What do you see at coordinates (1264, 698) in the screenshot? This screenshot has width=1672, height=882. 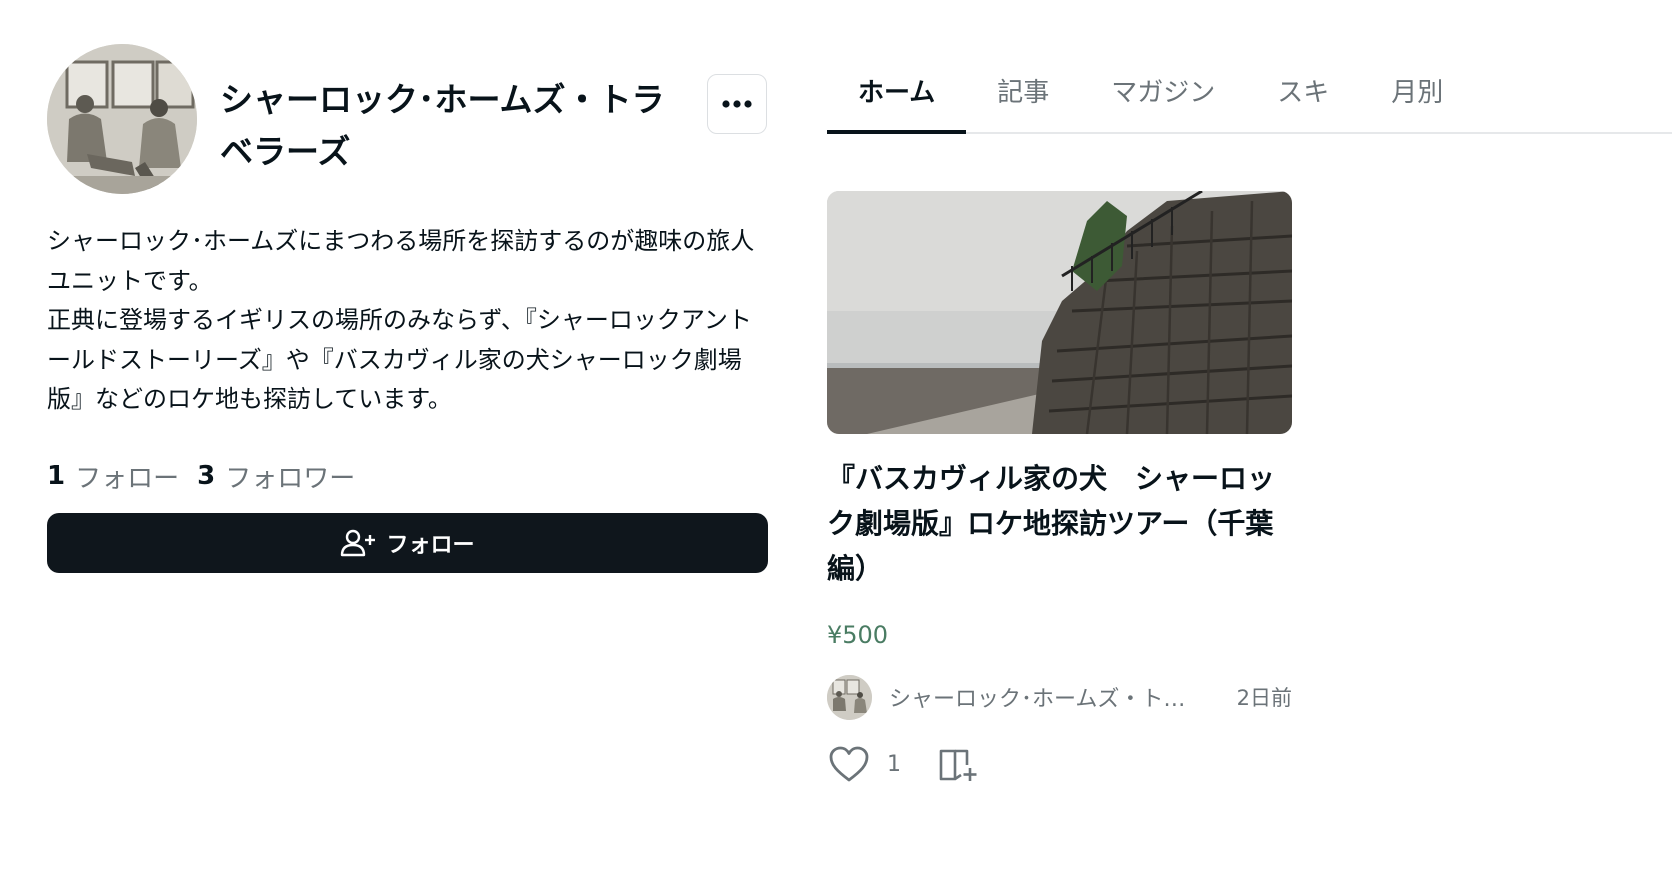 I see `post-time: 2日前` at bounding box center [1264, 698].